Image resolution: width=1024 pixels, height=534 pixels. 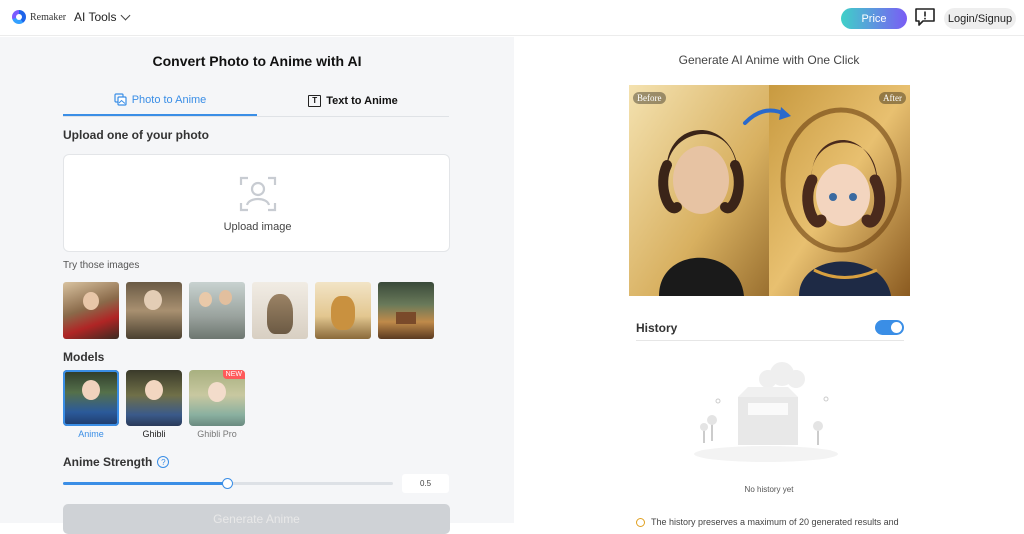 What do you see at coordinates (233, 374) in the screenshot?
I see `new-badge: NEW` at bounding box center [233, 374].